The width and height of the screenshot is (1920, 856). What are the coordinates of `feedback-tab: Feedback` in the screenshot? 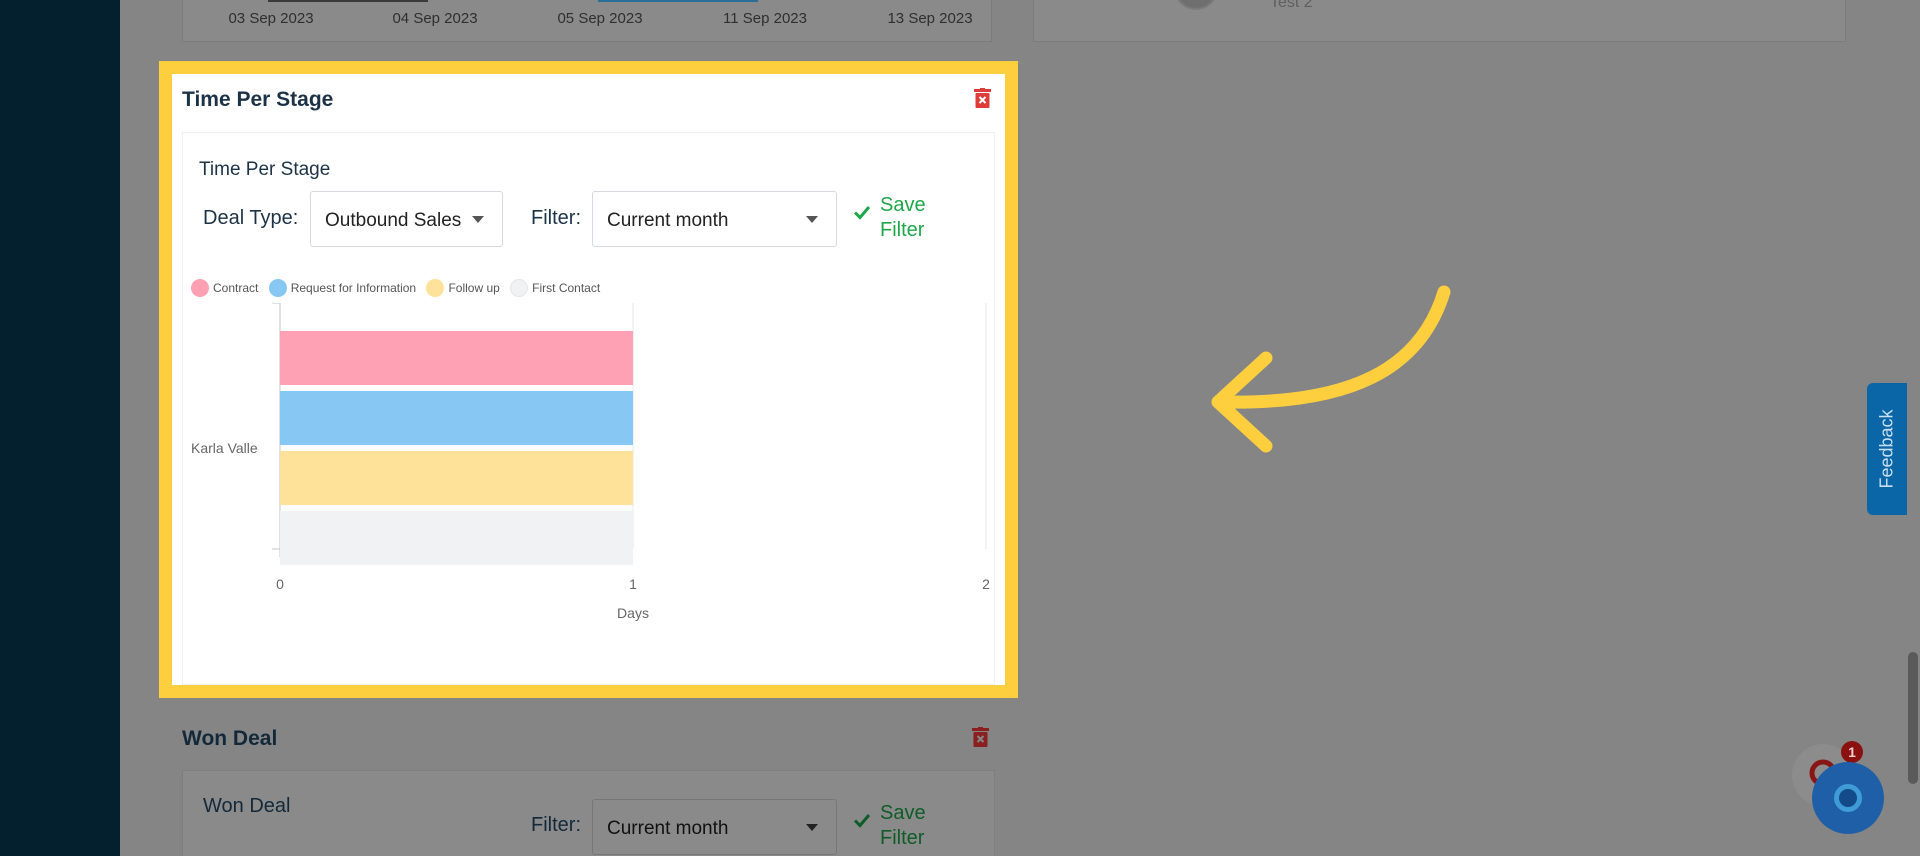 It's located at (1887, 449).